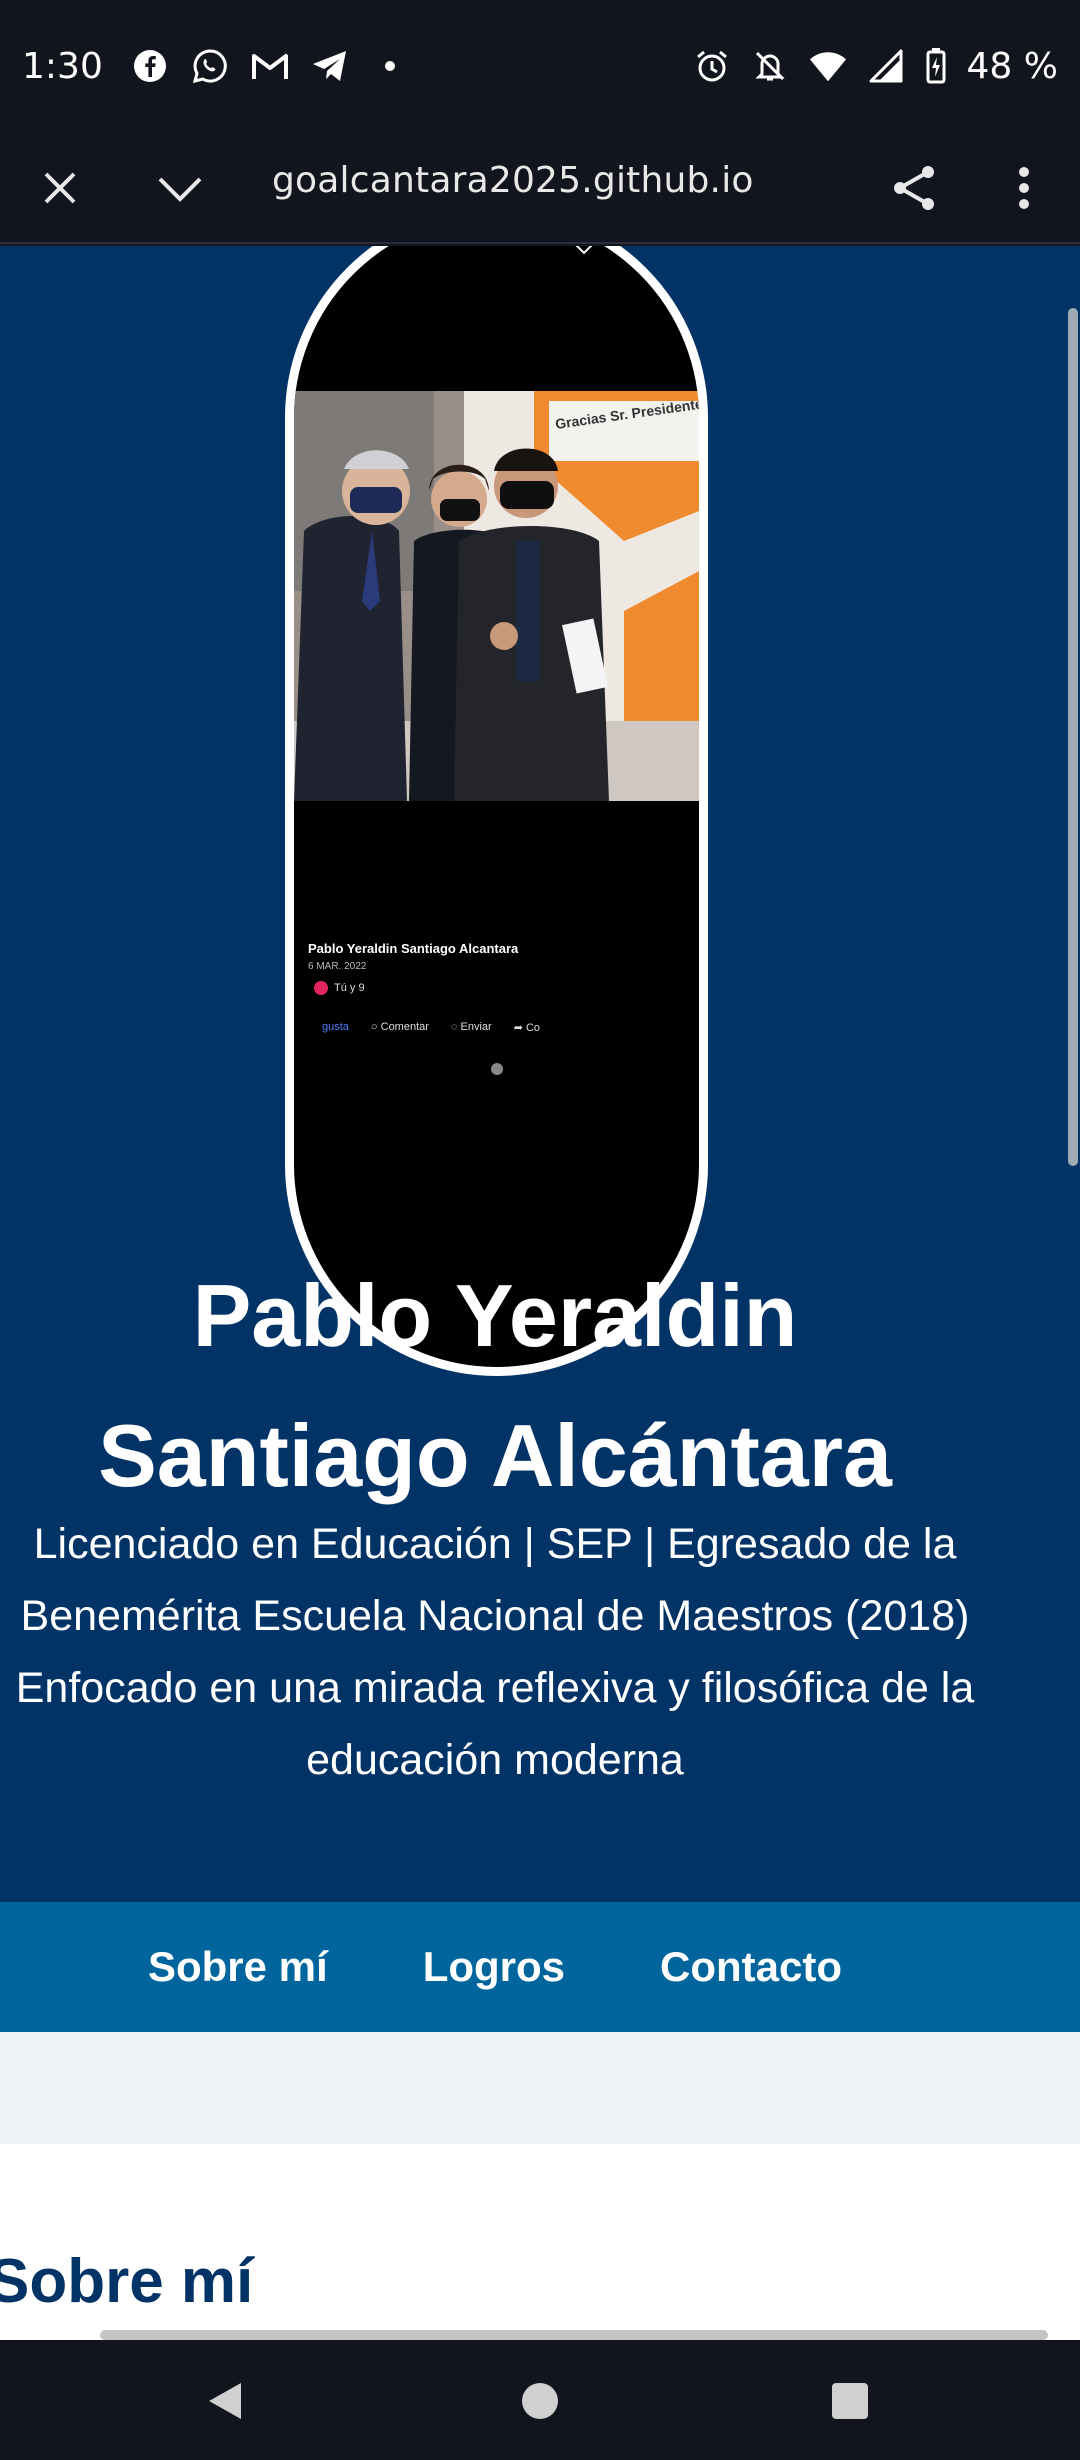 This screenshot has width=1080, height=2460. What do you see at coordinates (335, 1027) in the screenshot?
I see `post-action-like: gusta` at bounding box center [335, 1027].